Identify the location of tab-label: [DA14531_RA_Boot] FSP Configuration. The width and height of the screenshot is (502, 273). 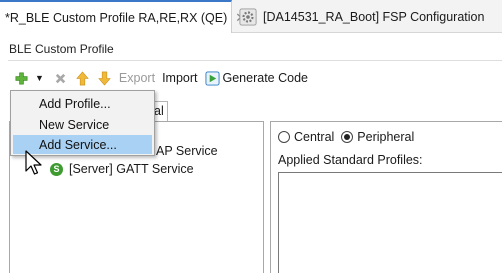
(374, 16).